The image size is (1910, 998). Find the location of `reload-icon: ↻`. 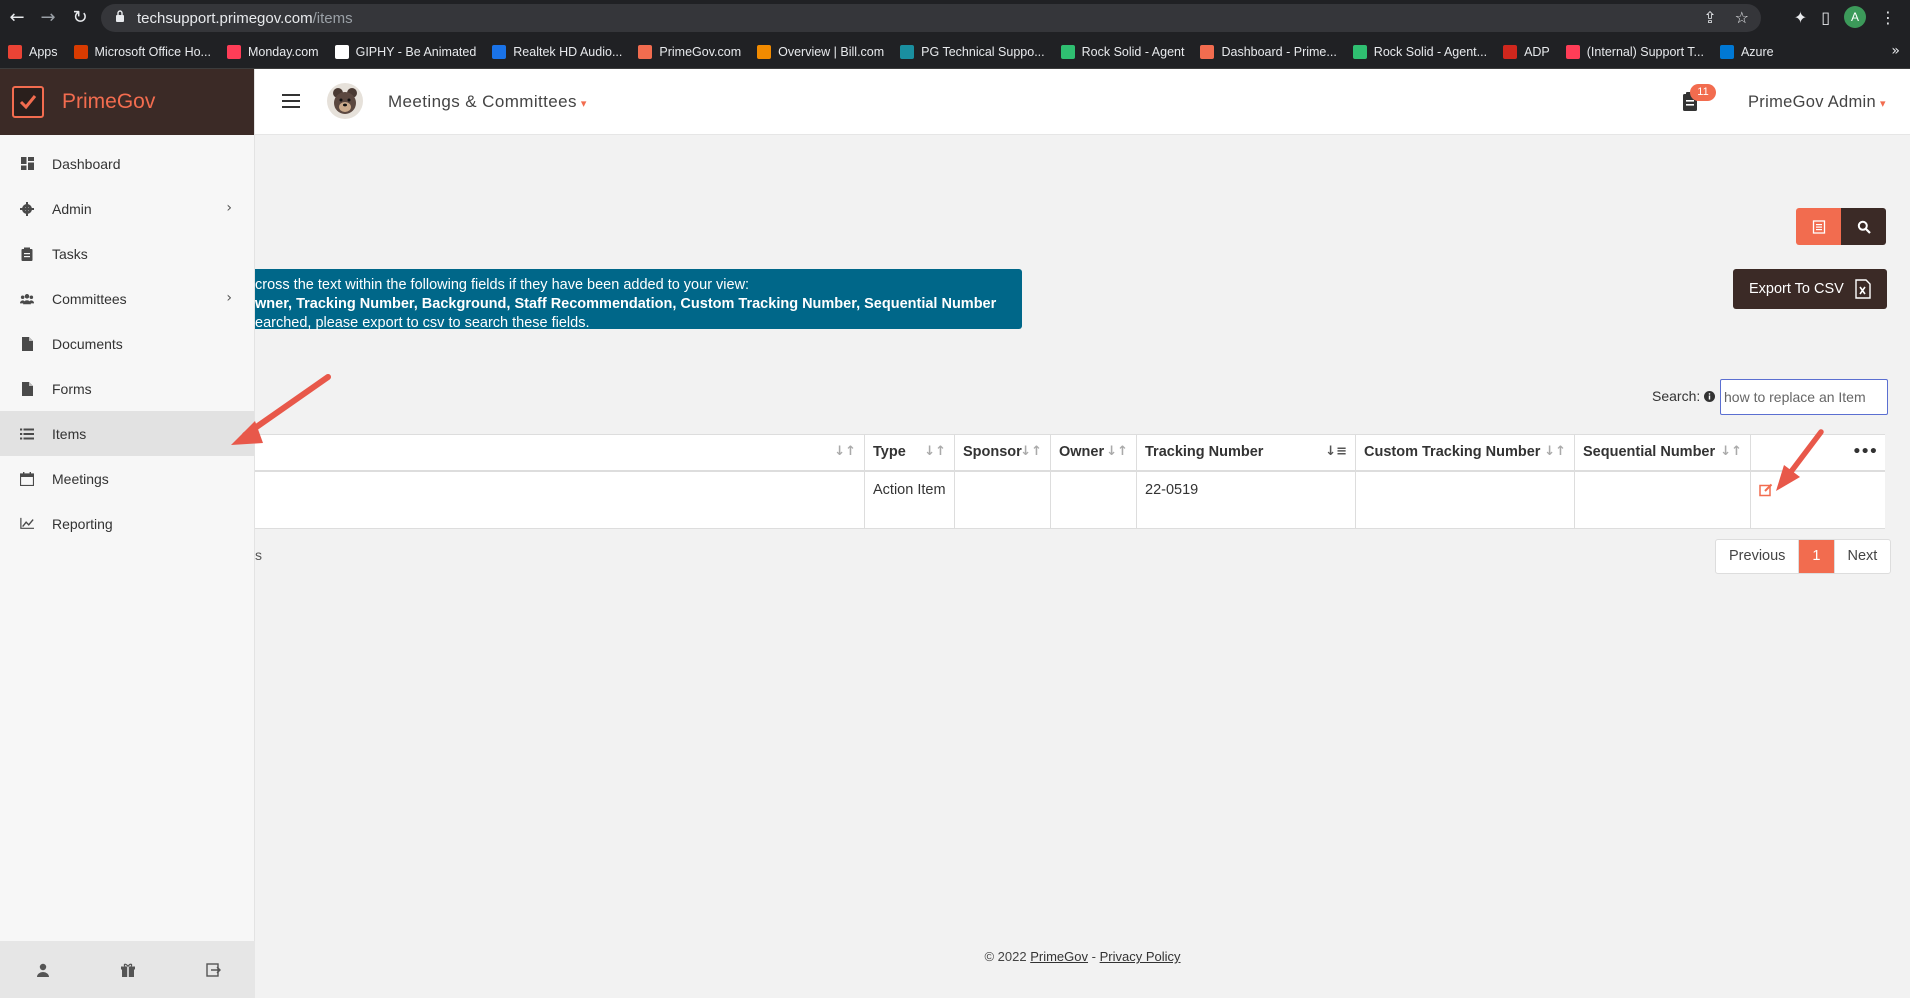

reload-icon: ↻ is located at coordinates (80, 18).